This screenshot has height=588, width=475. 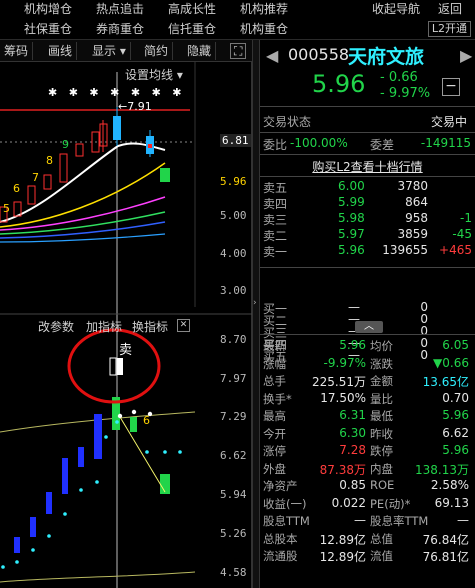 What do you see at coordinates (369, 327) in the screenshot?
I see `collapse-orderbook-icon: ︿` at bounding box center [369, 327].